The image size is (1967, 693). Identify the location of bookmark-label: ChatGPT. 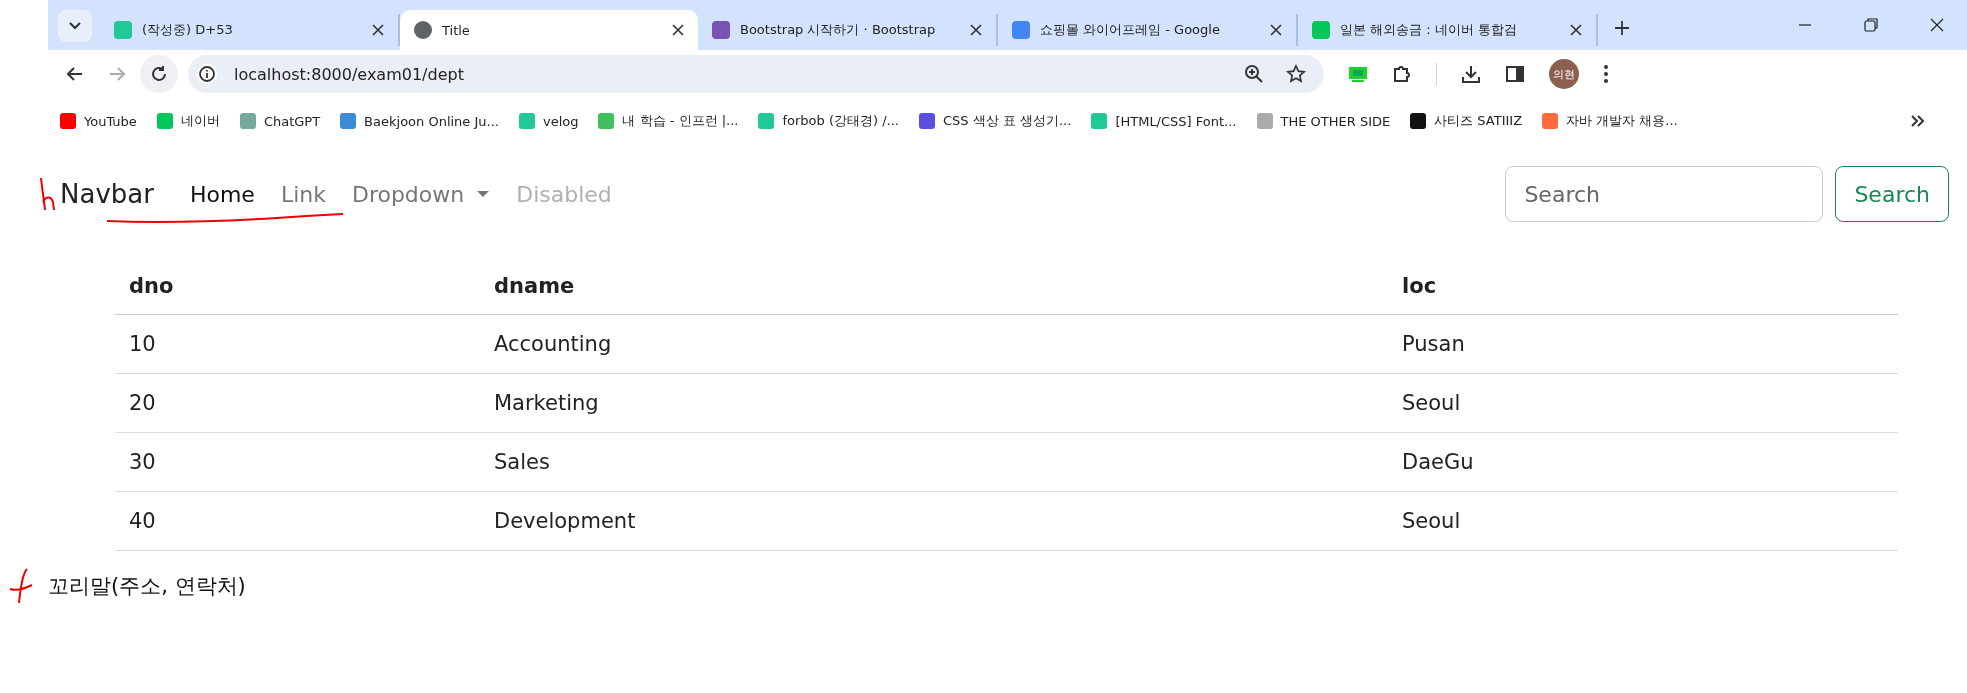
(292, 121).